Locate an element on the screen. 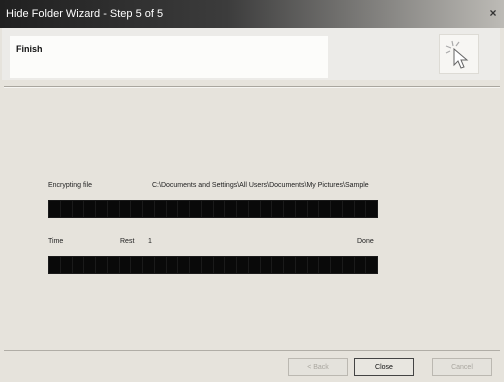 The height and width of the screenshot is (382, 504). encrypting-label: Encrypting file is located at coordinates (70, 185).